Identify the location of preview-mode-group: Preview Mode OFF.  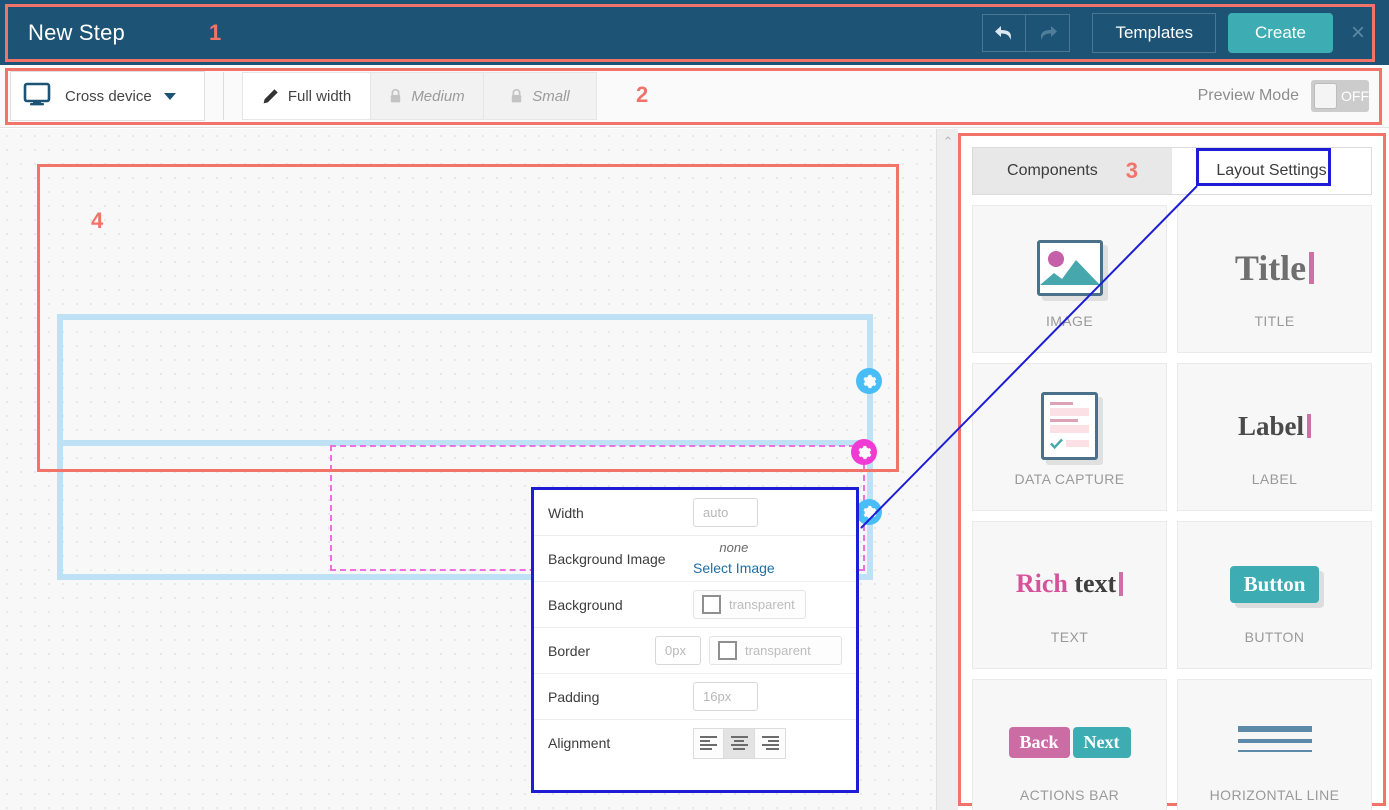
(1283, 96).